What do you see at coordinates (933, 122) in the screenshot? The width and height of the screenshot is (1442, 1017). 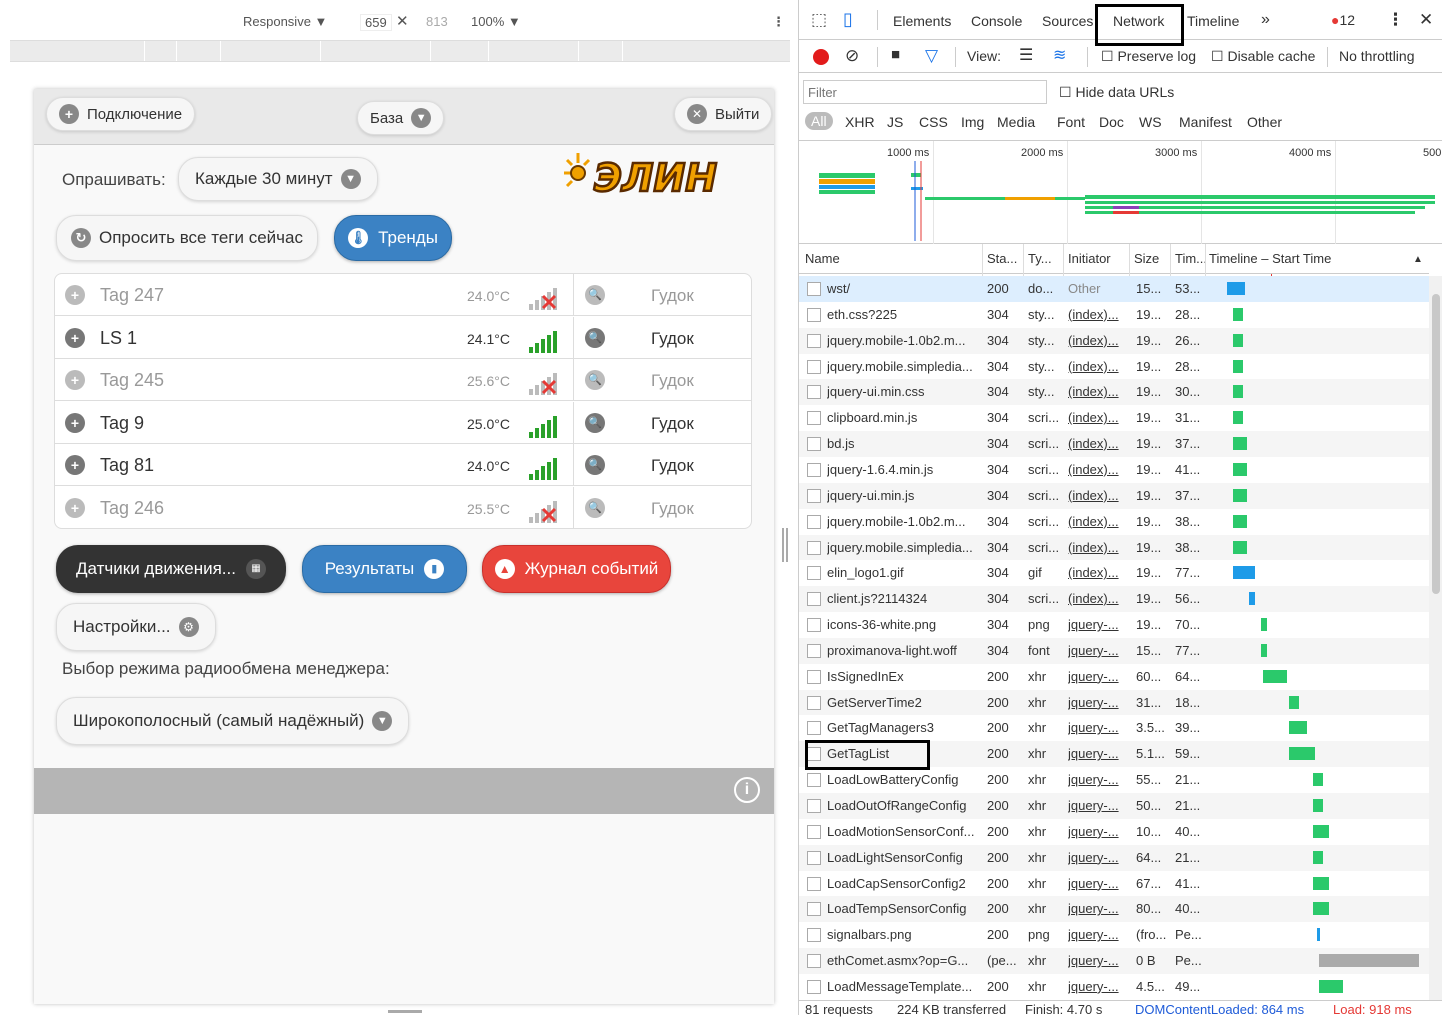 I see `type-filter-css: CSS` at bounding box center [933, 122].